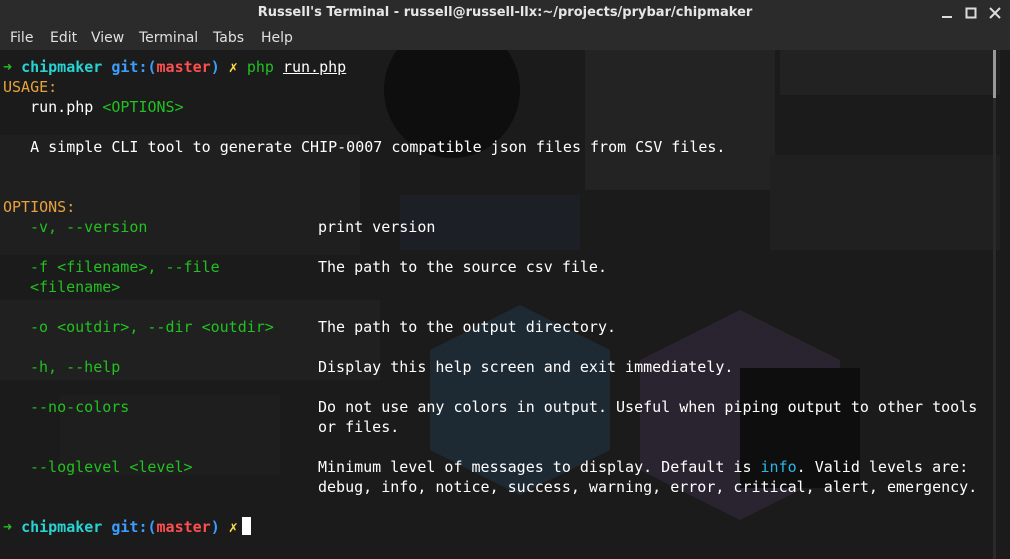 This screenshot has width=1010, height=559. I want to click on options-header: OPTIONS:, so click(39, 207).